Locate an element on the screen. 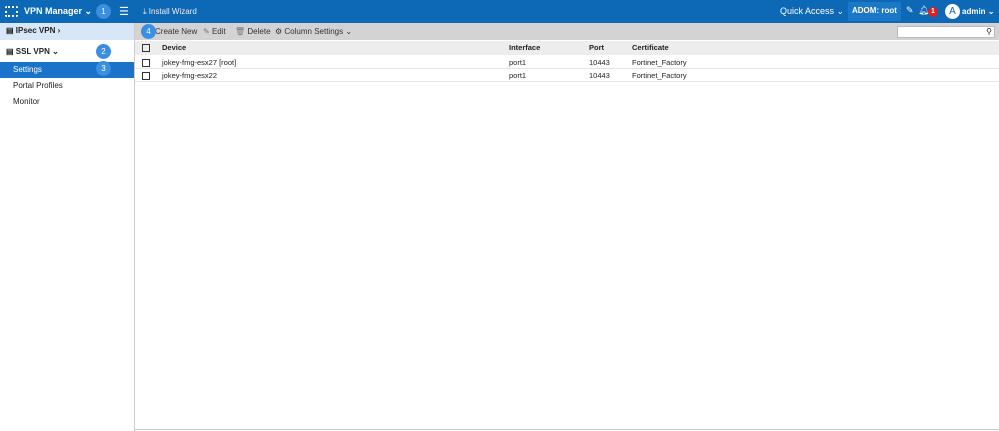  notification-badge: 1 is located at coordinates (933, 12).